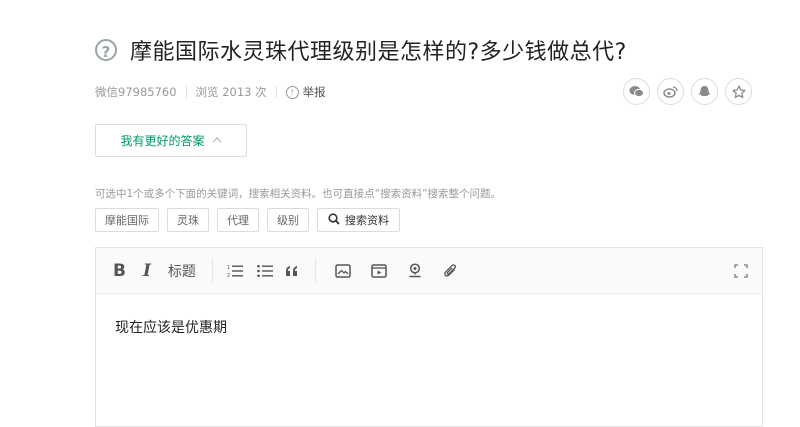 The image size is (800, 427). I want to click on question-header: ? 摩能国际水灵珠代理级别是怎样的?多少钱做总代?, so click(361, 50).